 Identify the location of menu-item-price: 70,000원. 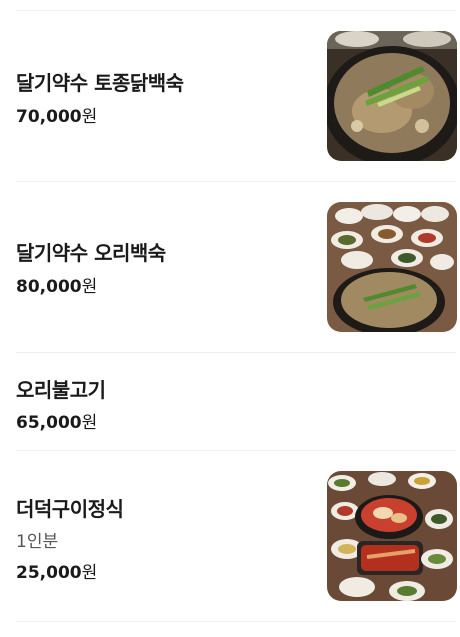
(56, 114).